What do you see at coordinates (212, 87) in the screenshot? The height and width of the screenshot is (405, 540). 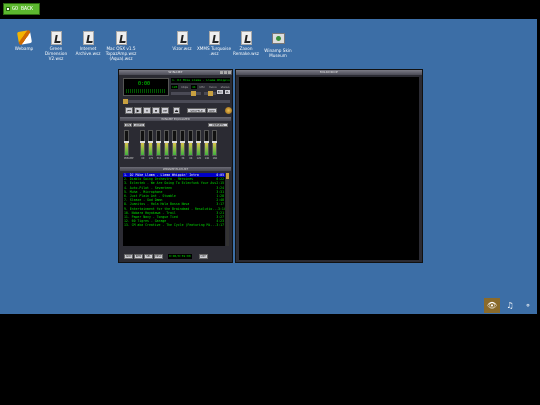 I see `mono-label: mono` at bounding box center [212, 87].